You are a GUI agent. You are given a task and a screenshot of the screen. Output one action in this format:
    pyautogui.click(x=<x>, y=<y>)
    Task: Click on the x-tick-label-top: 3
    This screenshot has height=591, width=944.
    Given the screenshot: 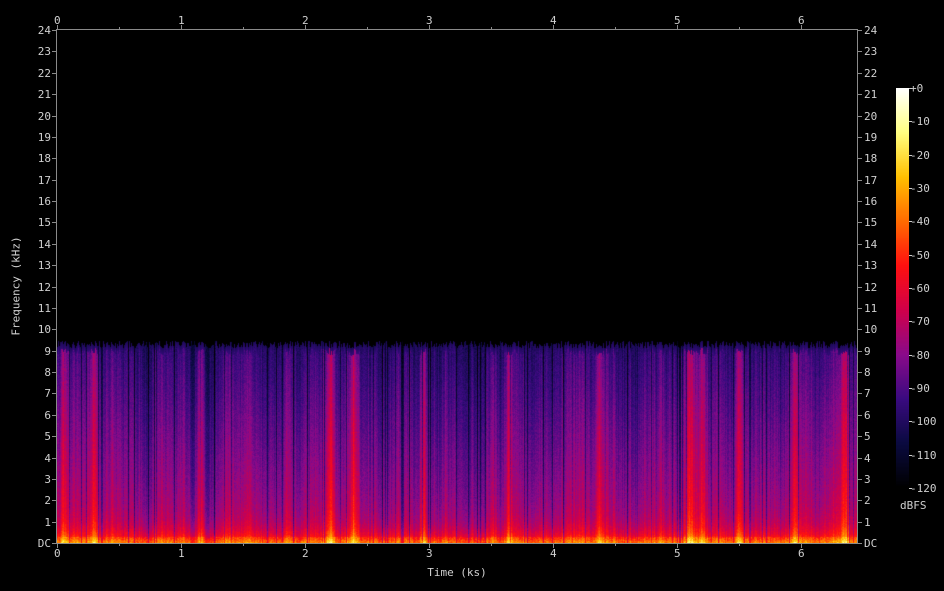 What is the action you would take?
    pyautogui.click(x=429, y=20)
    